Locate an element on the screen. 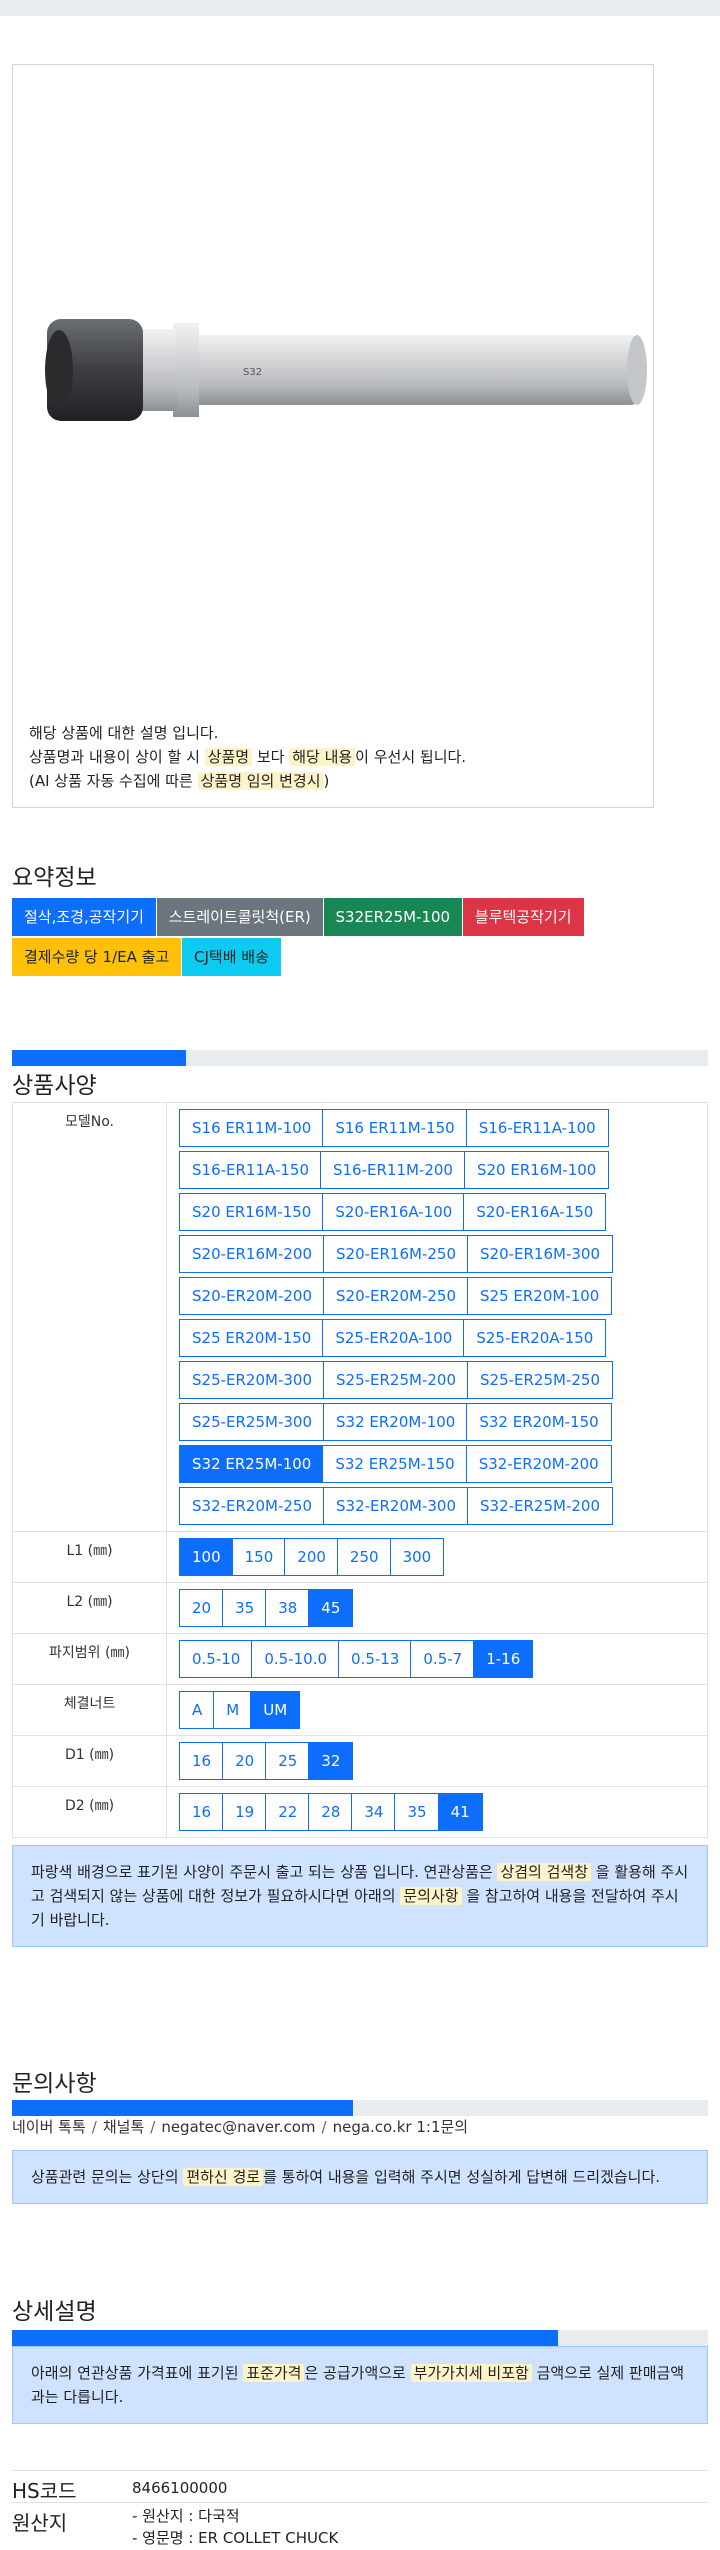  spec-row-options: A M UM is located at coordinates (437, 1710).